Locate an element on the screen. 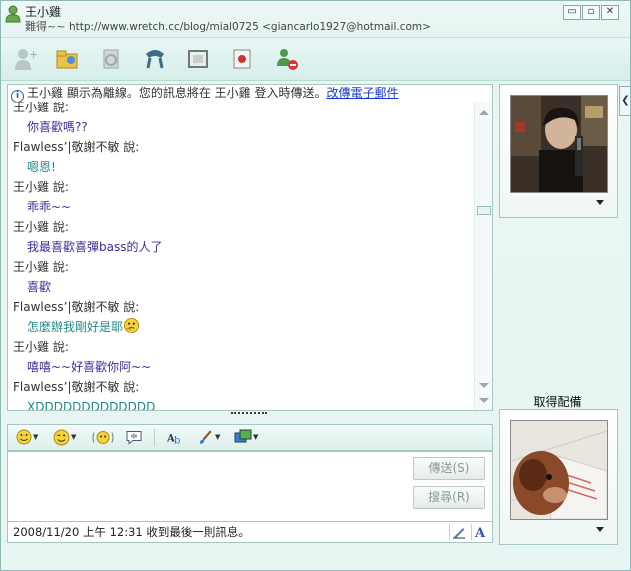  last-message-time: 2008/11/20 上午 12:31 收到最後一則訊息。 is located at coordinates (131, 532).